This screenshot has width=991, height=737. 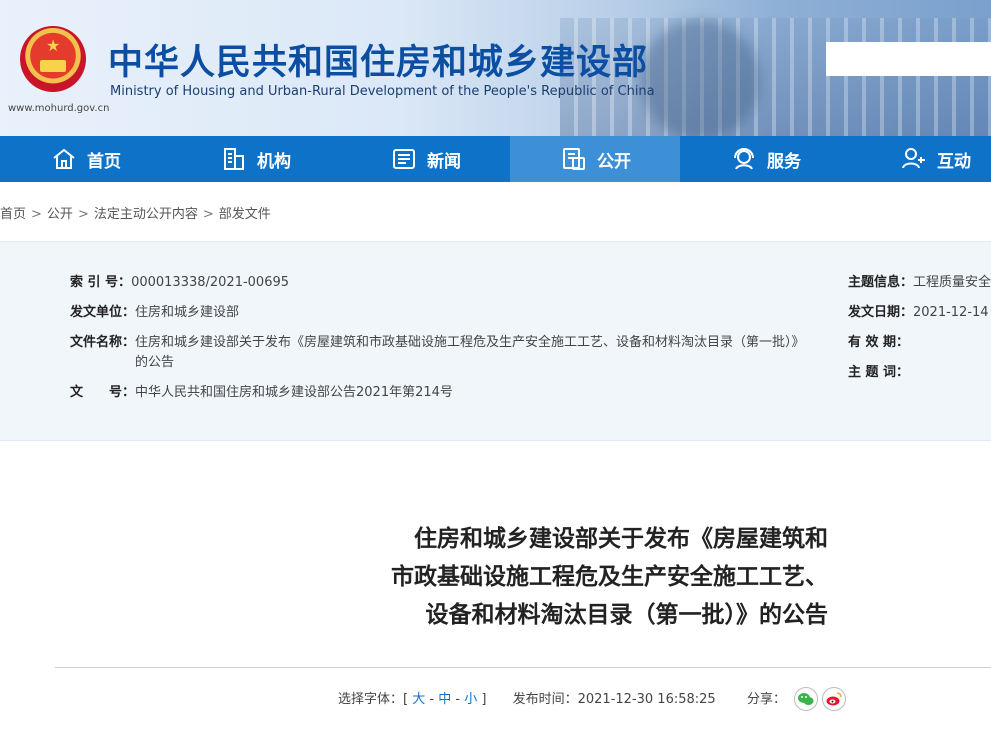 I want to click on meta-topic: 主题信息：工程质量安全, so click(x=919, y=283).